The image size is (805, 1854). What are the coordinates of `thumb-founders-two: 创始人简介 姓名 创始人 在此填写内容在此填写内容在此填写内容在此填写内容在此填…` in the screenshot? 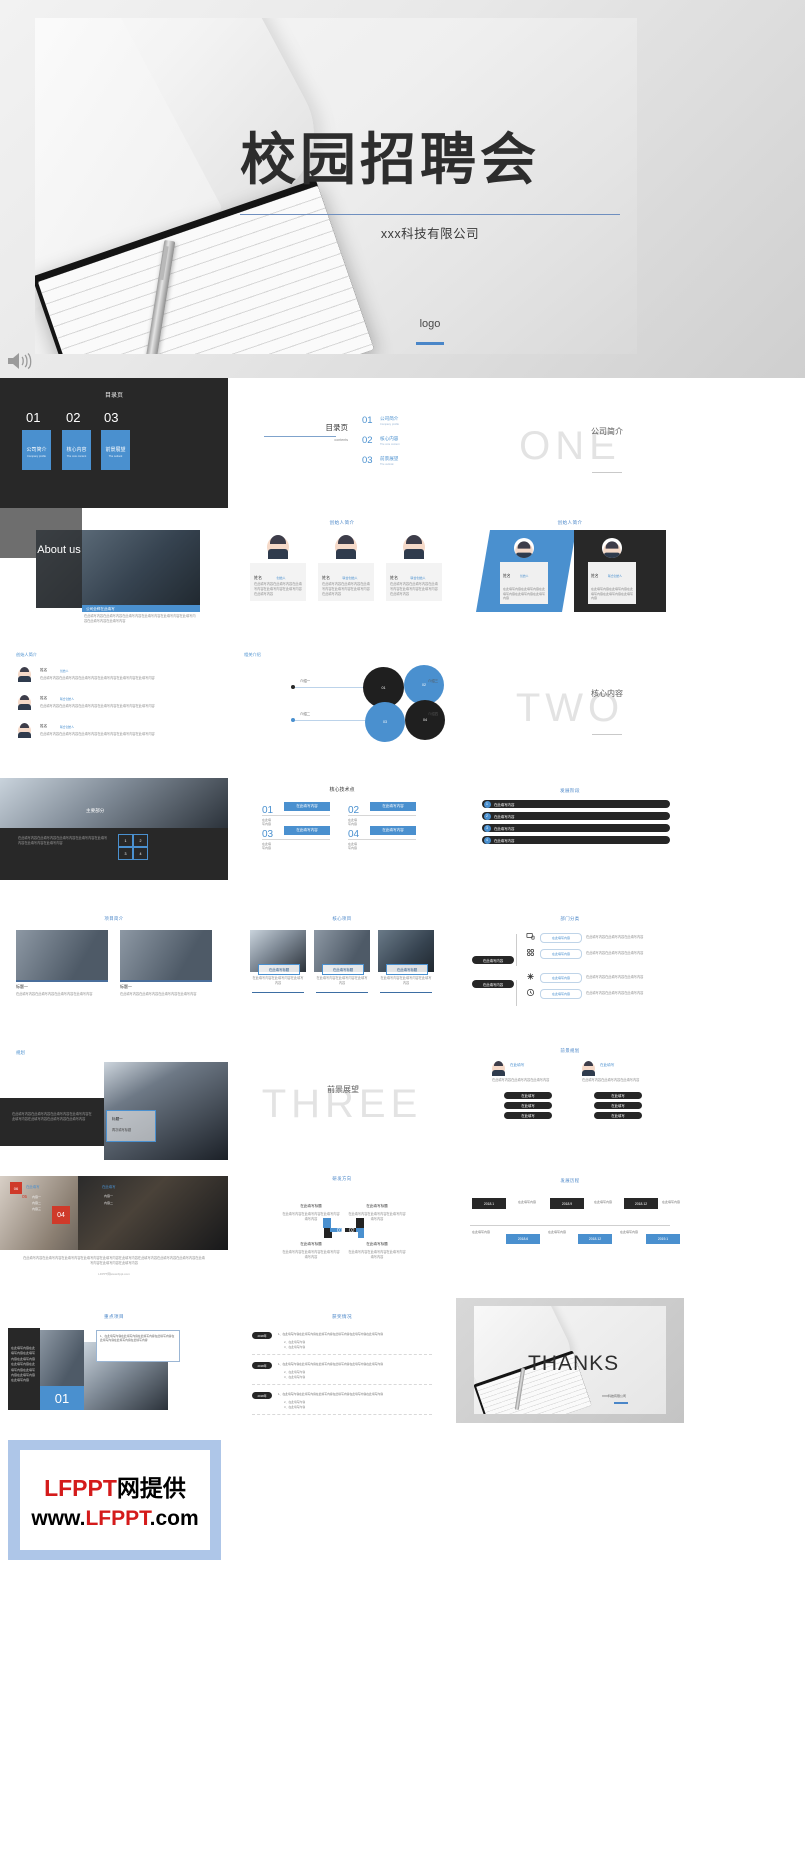 It's located at (570, 574).